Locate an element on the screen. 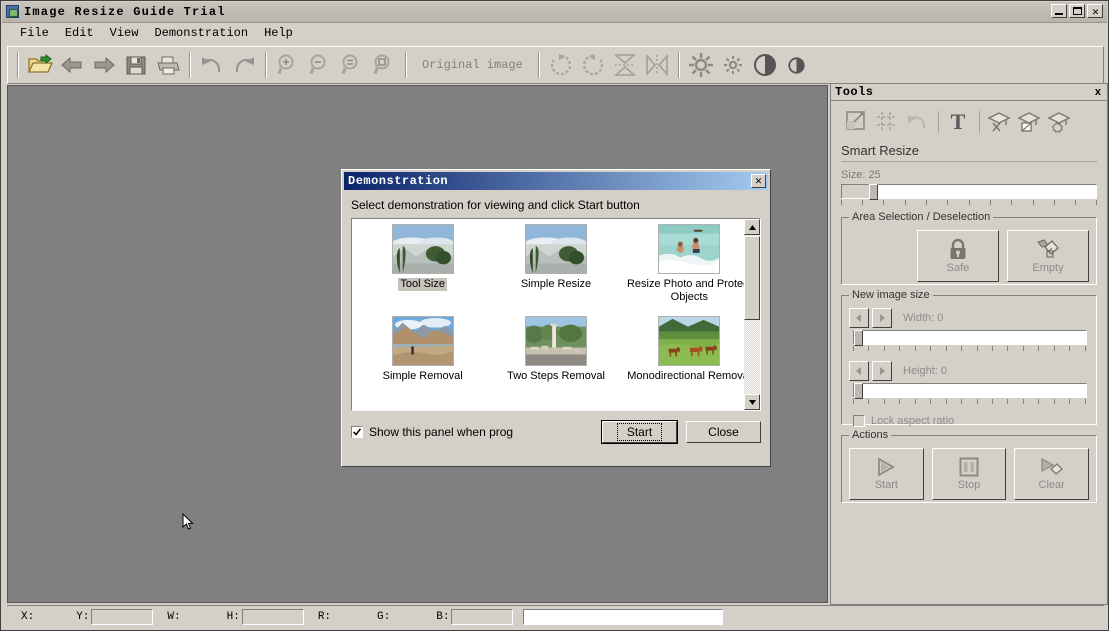 The image size is (1109, 631). zoom-out-icon is located at coordinates (320, 65).